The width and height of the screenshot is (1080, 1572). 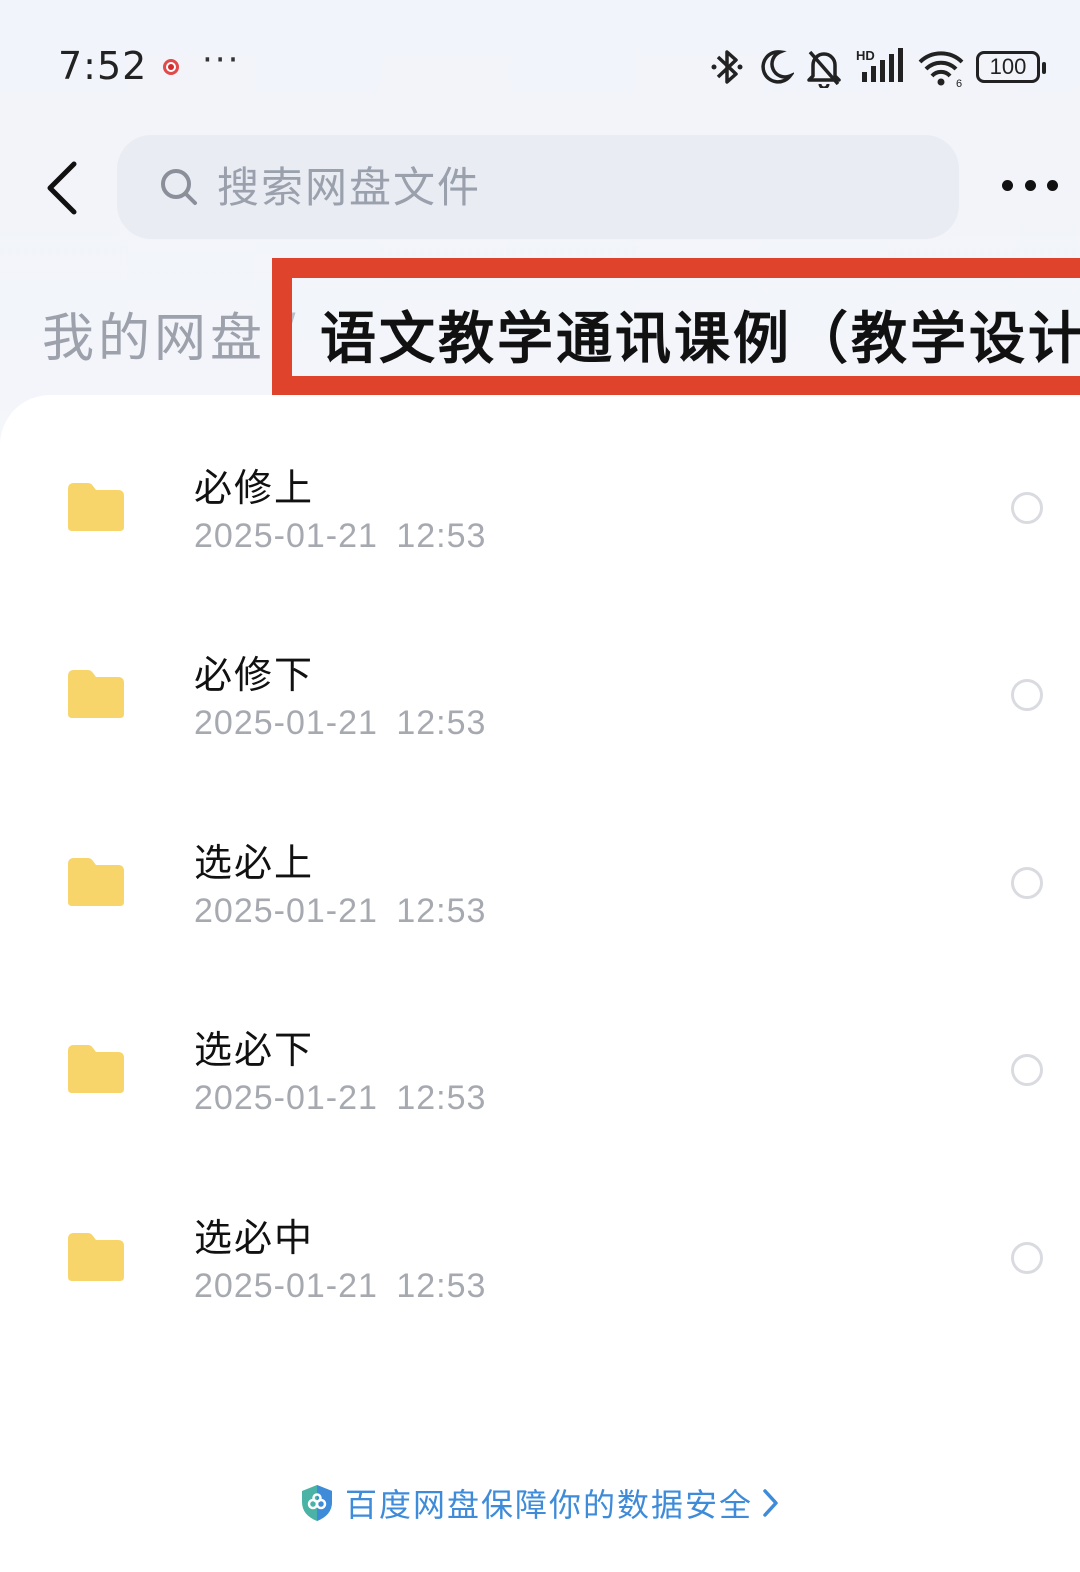 I want to click on svg-text: HD, so click(x=865, y=55).